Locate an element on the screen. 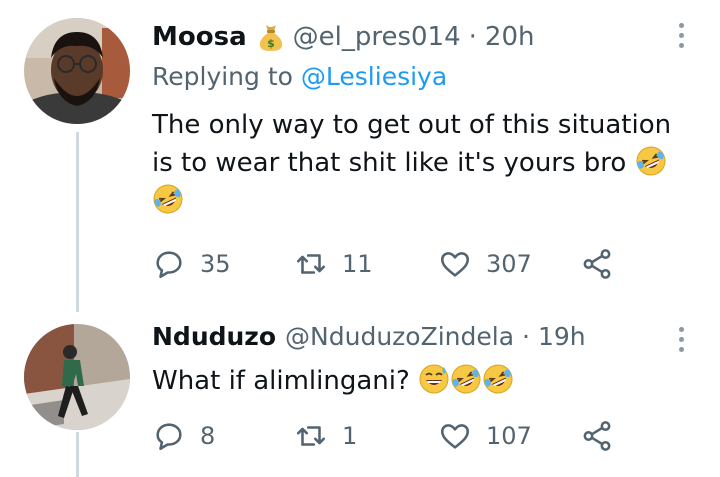 This screenshot has width=720, height=477. sweat-smile-emoji is located at coordinates (434, 379).